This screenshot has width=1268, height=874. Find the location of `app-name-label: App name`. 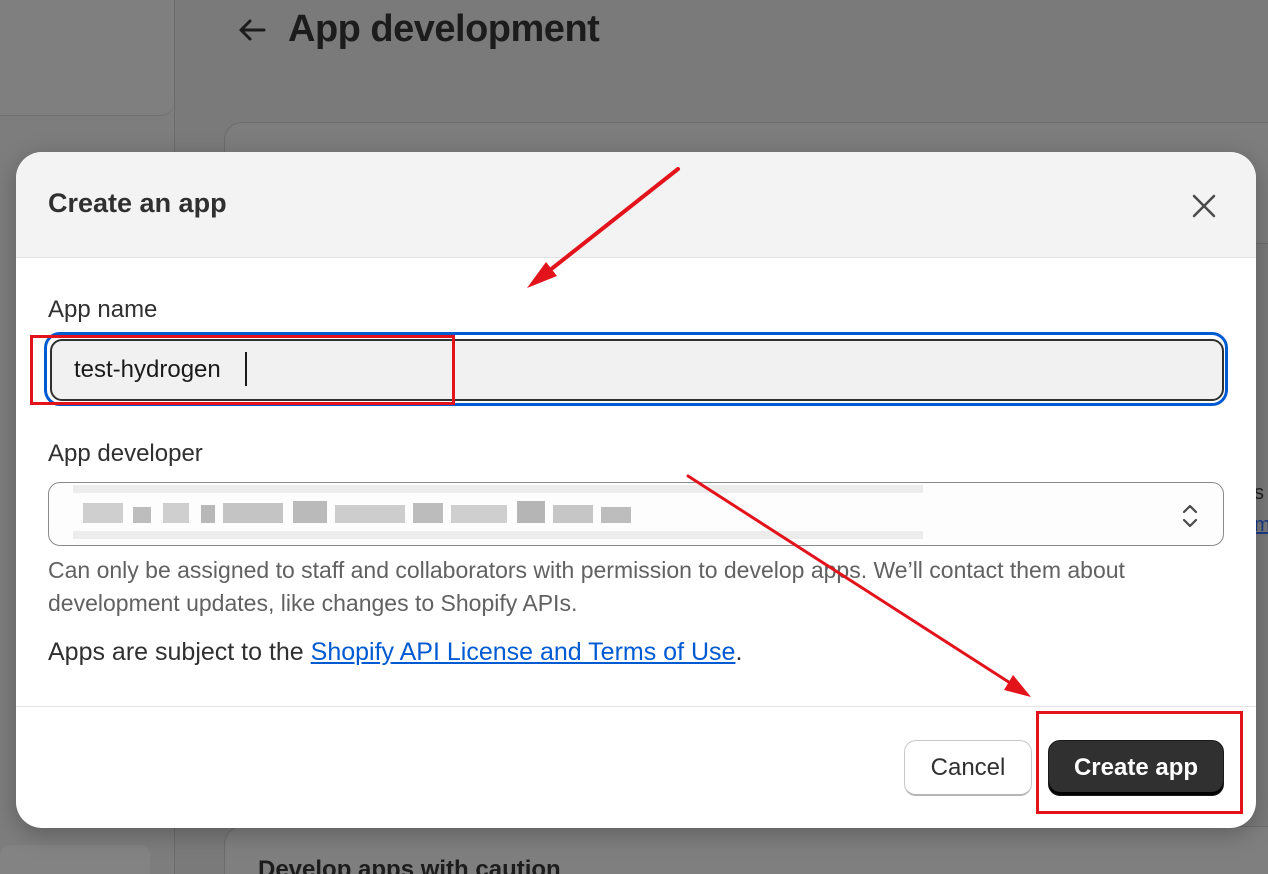

app-name-label: App name is located at coordinates (103, 309).